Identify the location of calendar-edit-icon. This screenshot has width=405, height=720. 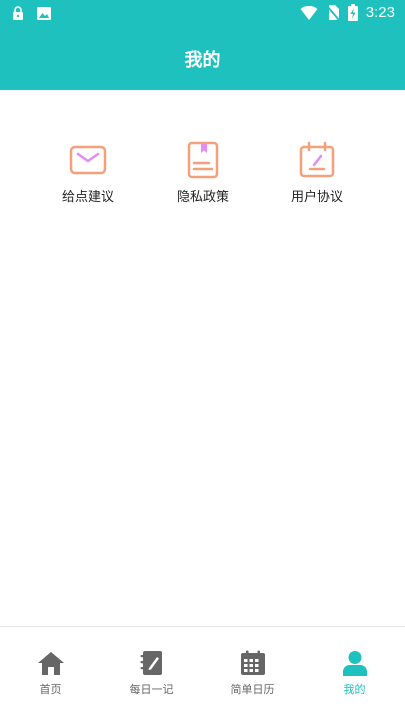
(317, 159).